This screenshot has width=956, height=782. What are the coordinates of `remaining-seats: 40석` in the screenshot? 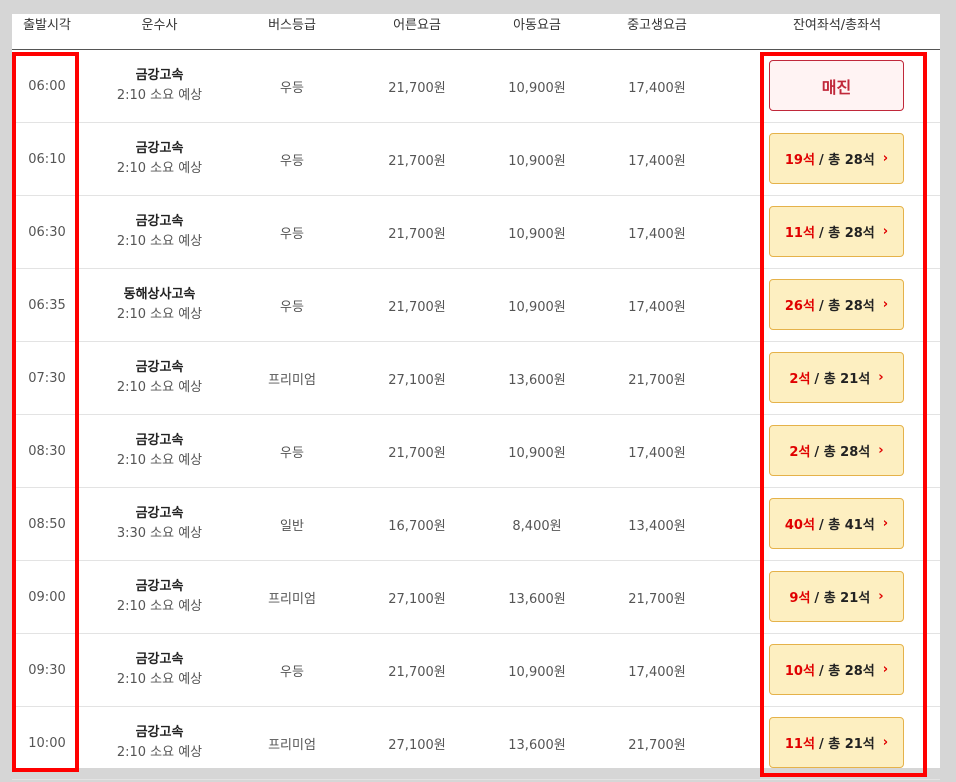 It's located at (799, 525).